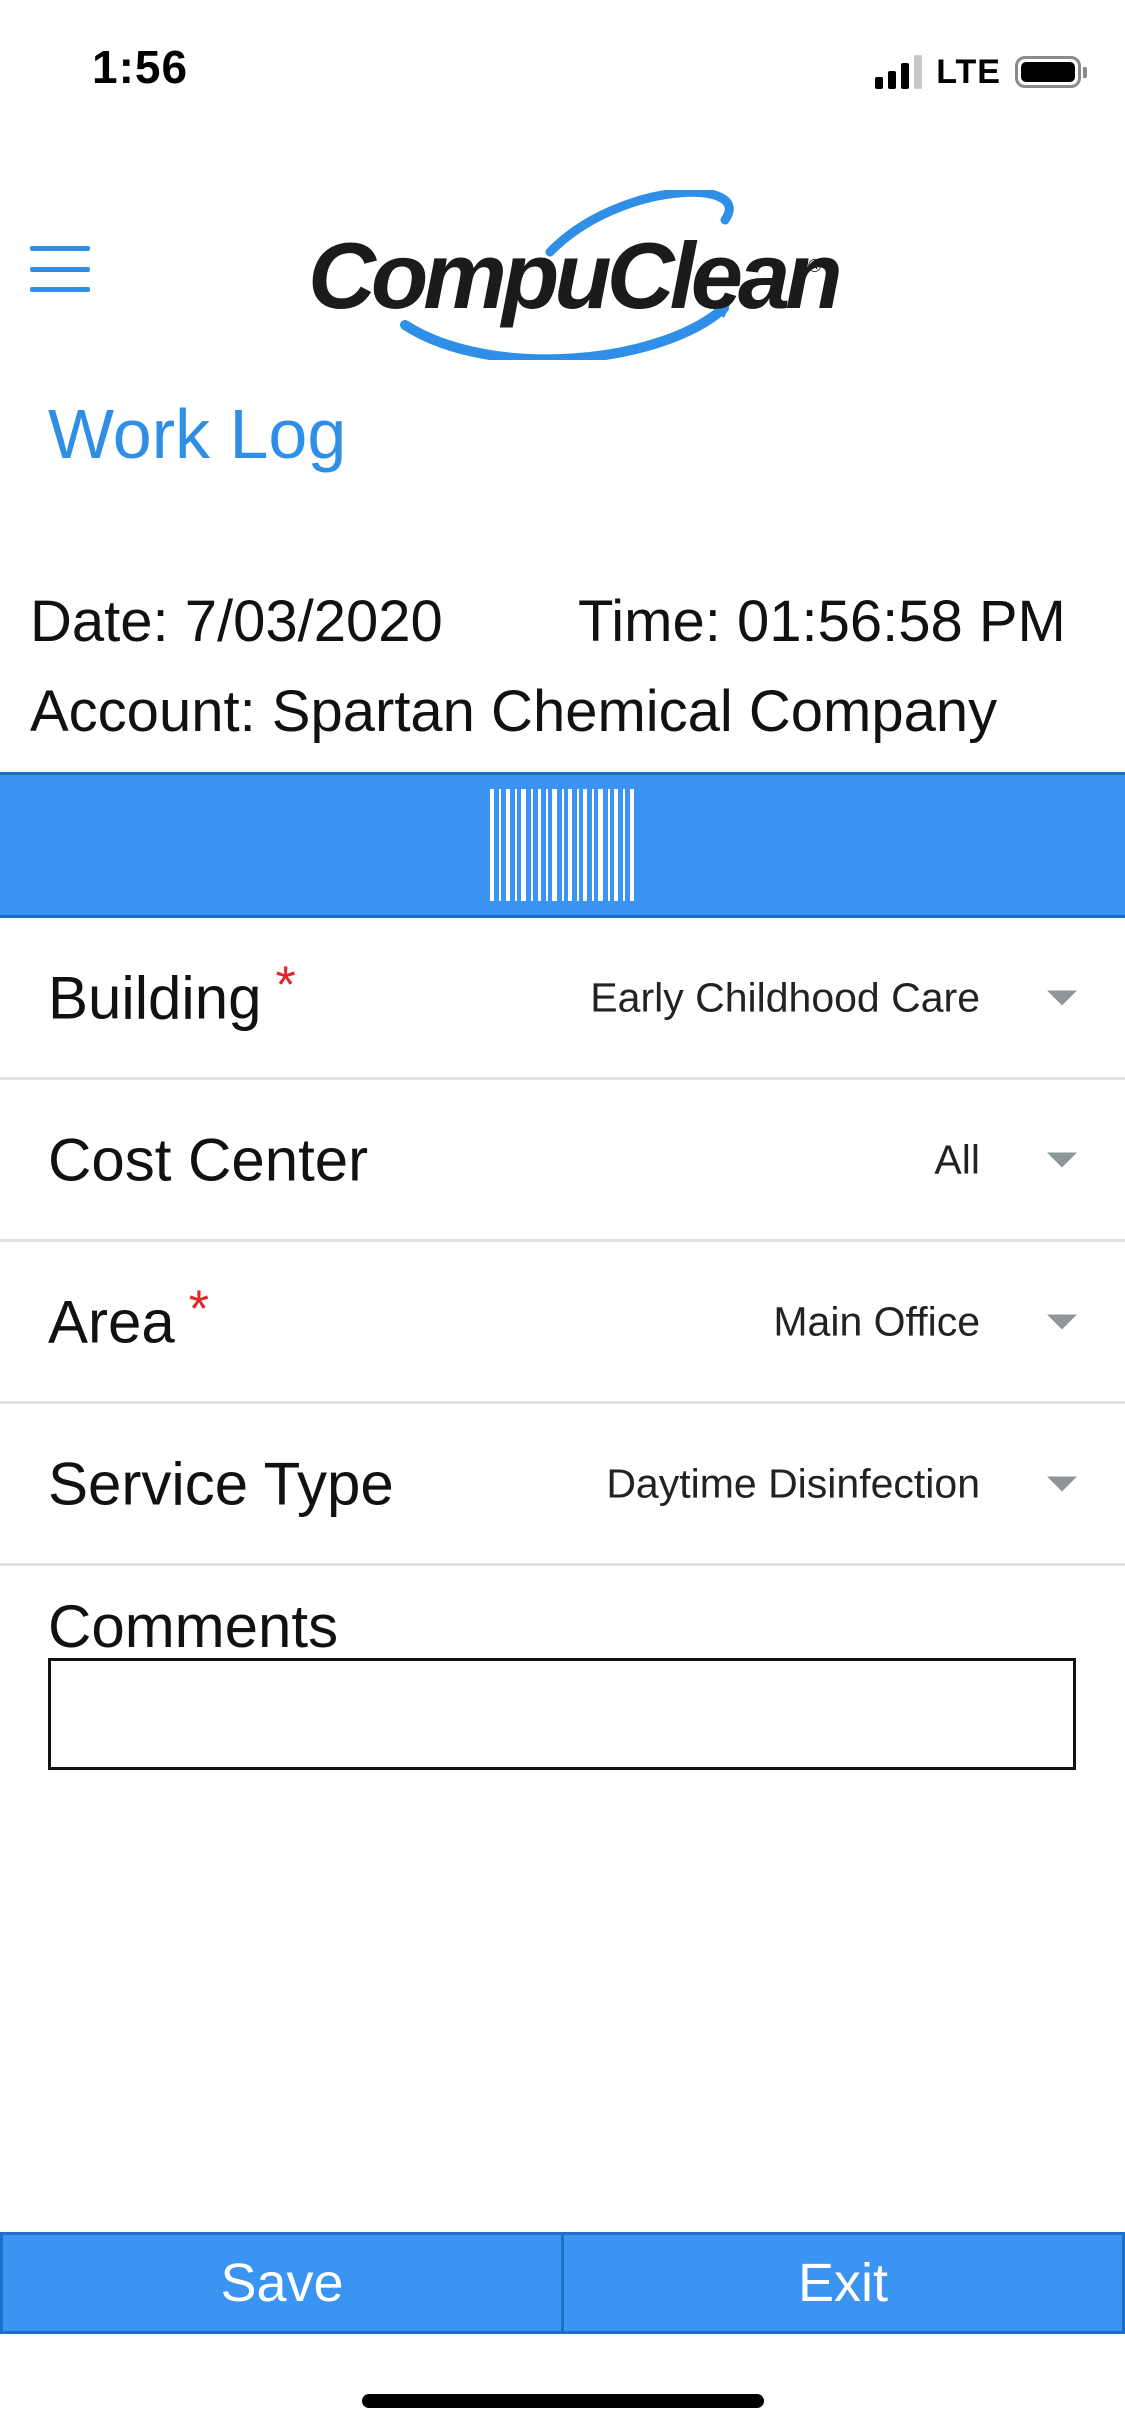  Describe the element at coordinates (60, 269) in the screenshot. I see `hamburger-menu-icon` at that location.